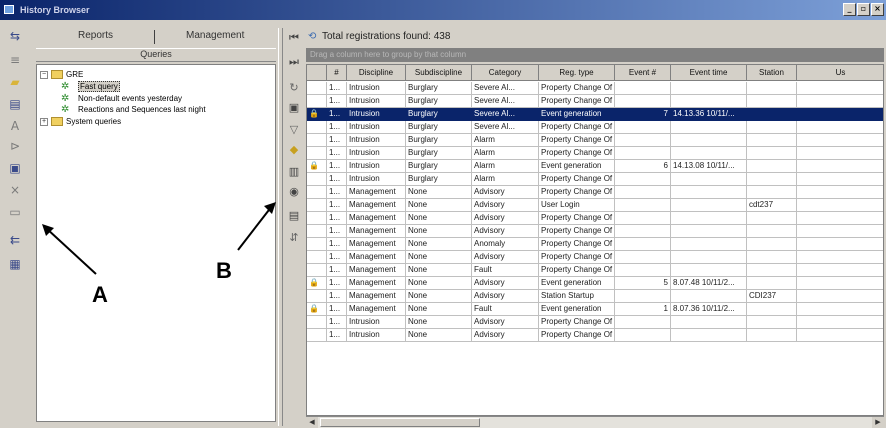 Image resolution: width=886 pixels, height=428 pixels. What do you see at coordinates (294, 61) in the screenshot?
I see `last-icon: ⏭` at bounding box center [294, 61].